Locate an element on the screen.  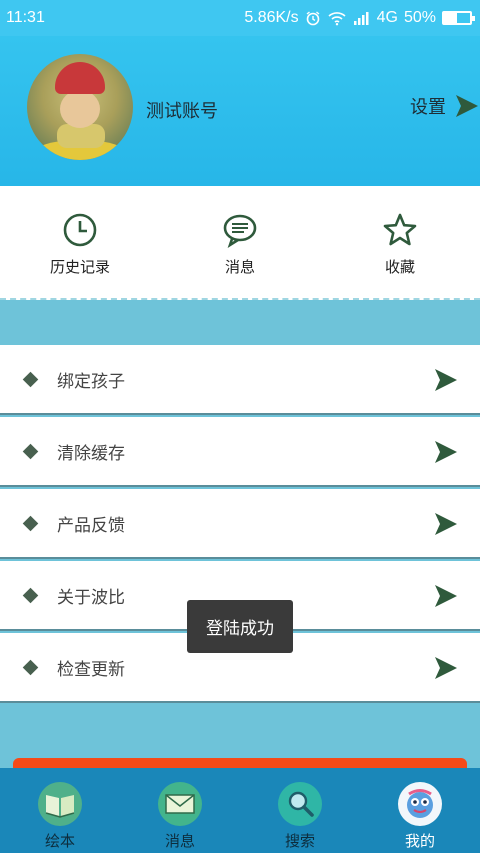
network-type: 4G is located at coordinates (387, 17).